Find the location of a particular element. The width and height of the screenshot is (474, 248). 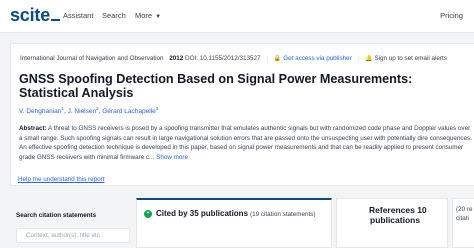

lock-icon: 🔒 is located at coordinates (277, 59).